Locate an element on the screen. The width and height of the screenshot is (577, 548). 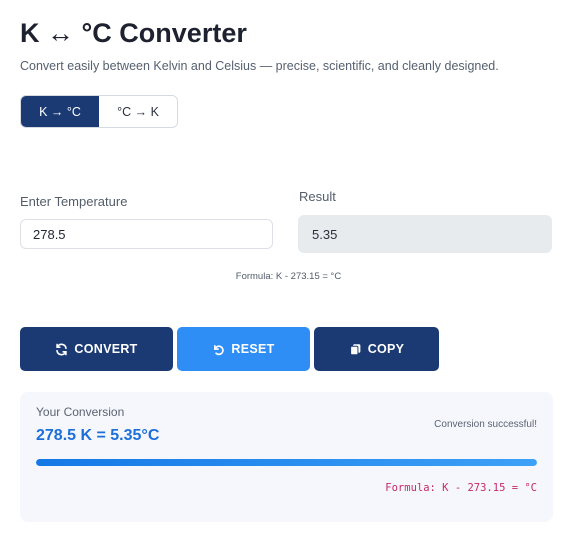
mode-c-to-k-button: °C → K is located at coordinates (138, 111).